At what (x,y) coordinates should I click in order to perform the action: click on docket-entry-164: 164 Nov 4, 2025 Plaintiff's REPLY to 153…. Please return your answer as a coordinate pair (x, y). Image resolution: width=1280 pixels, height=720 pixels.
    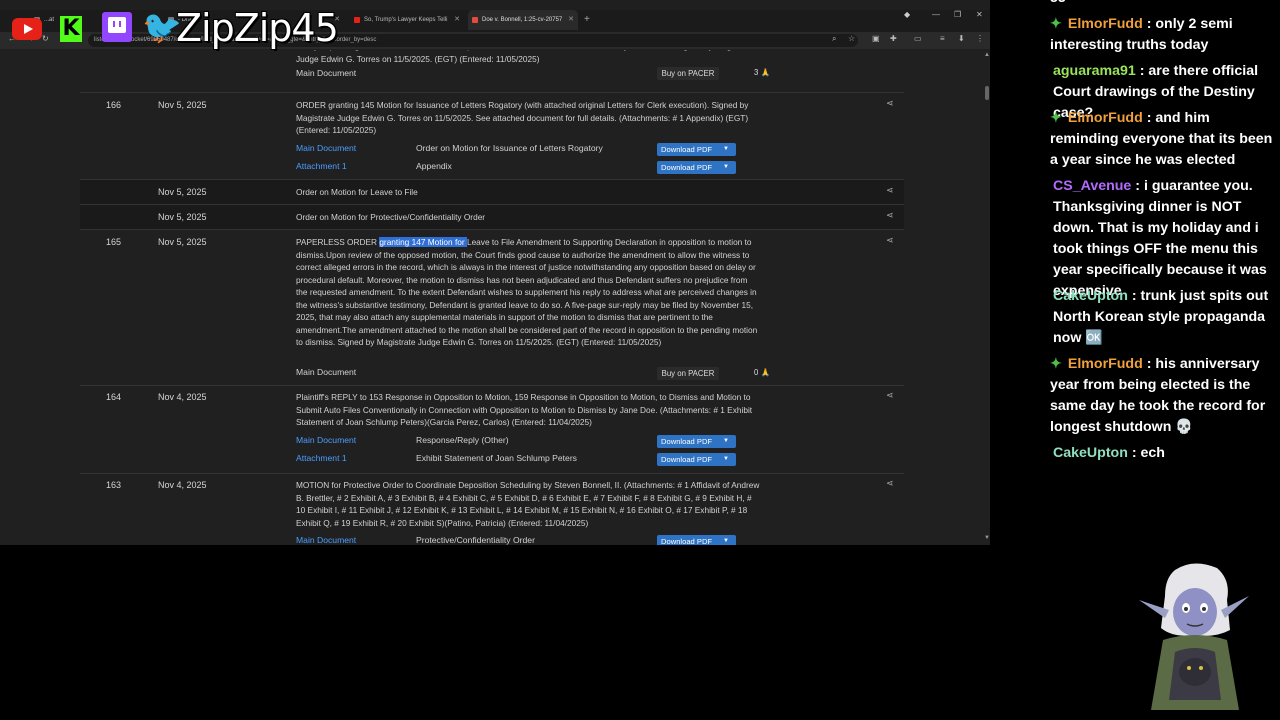
    Looking at the image, I should click on (492, 430).